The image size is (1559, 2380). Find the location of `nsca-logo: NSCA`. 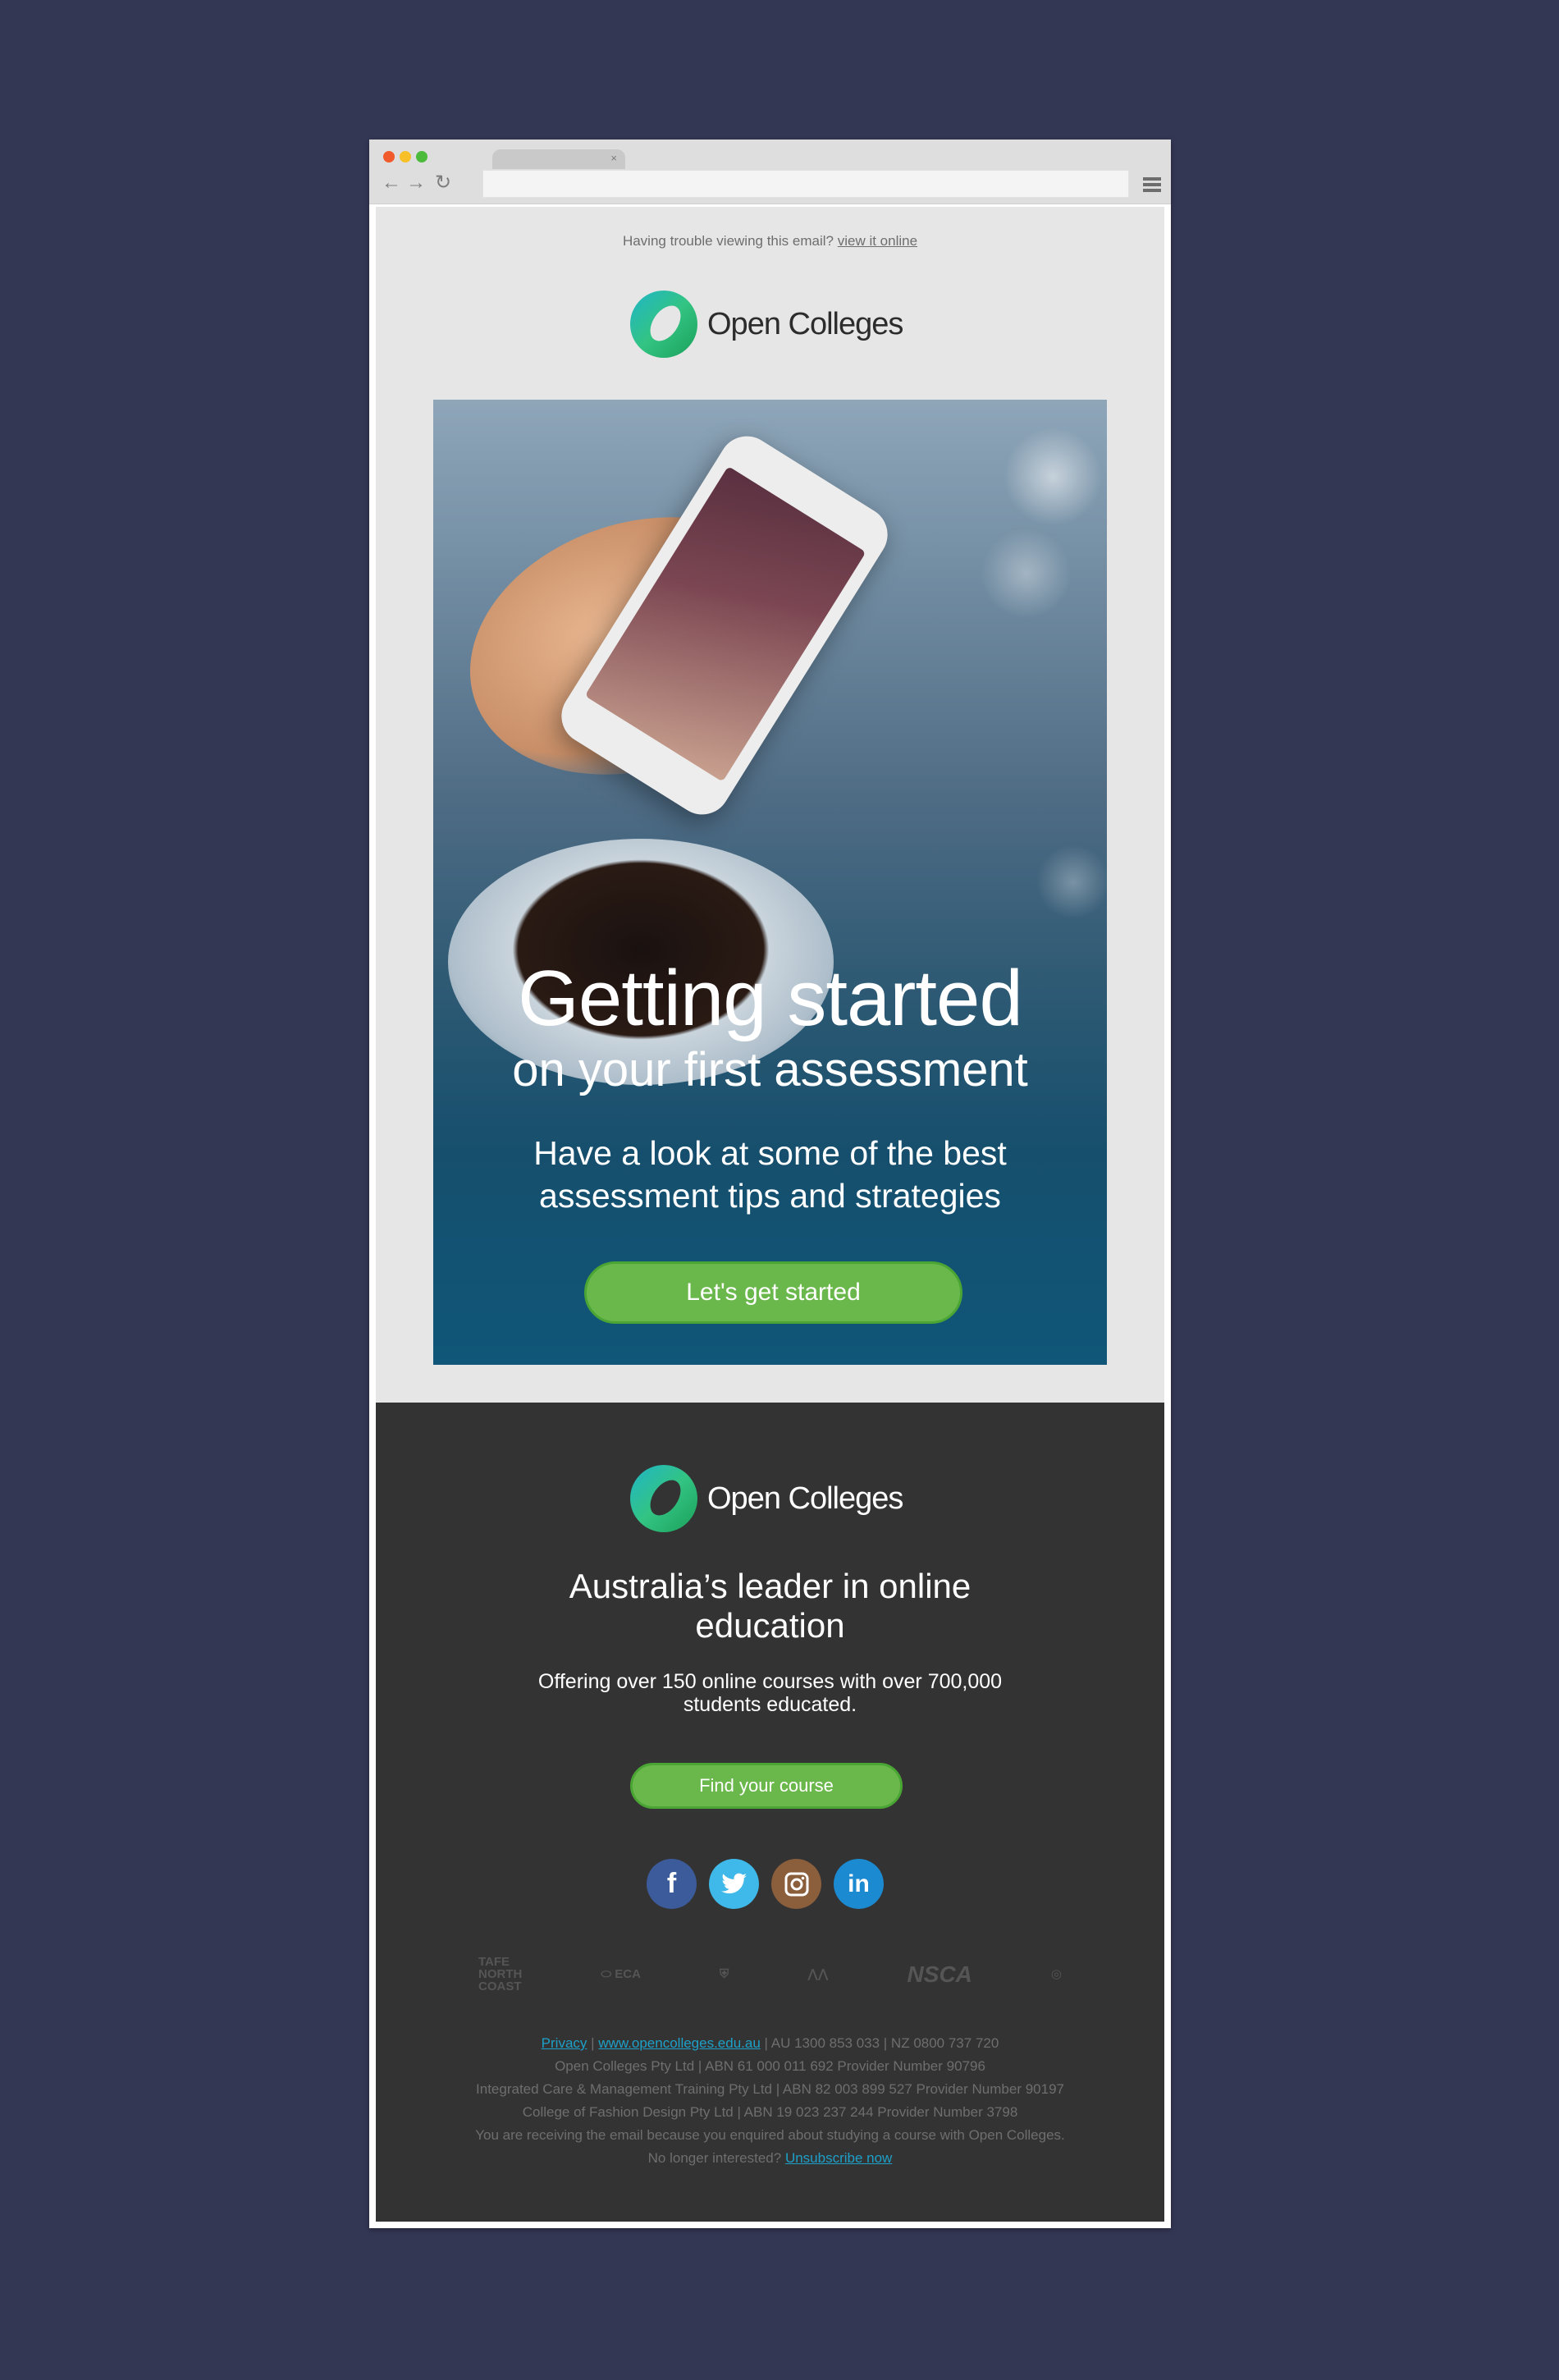

nsca-logo: NSCA is located at coordinates (939, 1974).